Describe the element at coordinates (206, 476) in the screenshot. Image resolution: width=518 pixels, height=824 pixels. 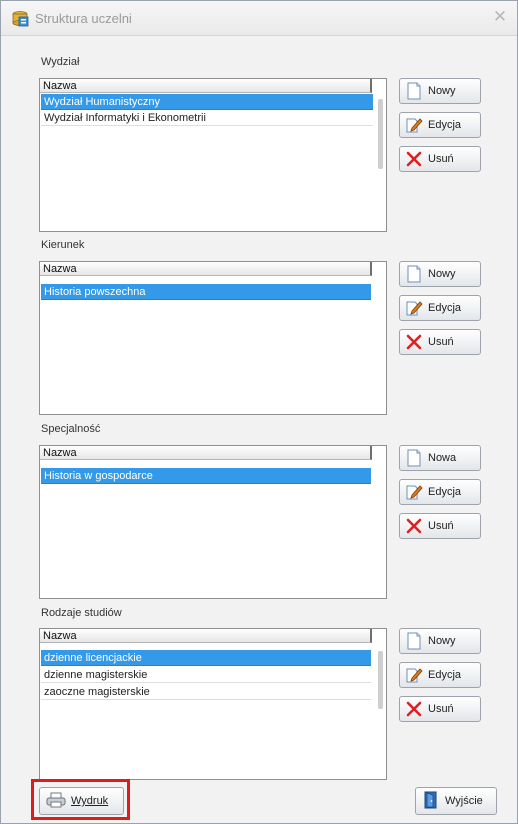
I see `list-item: Historia w gospodarce` at that location.